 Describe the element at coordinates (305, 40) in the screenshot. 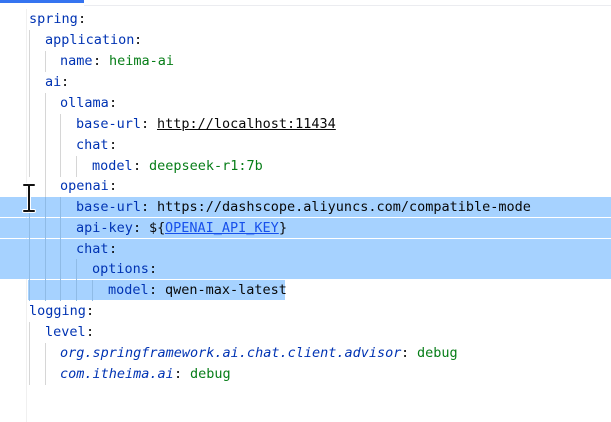

I see `code-line: application:` at that location.